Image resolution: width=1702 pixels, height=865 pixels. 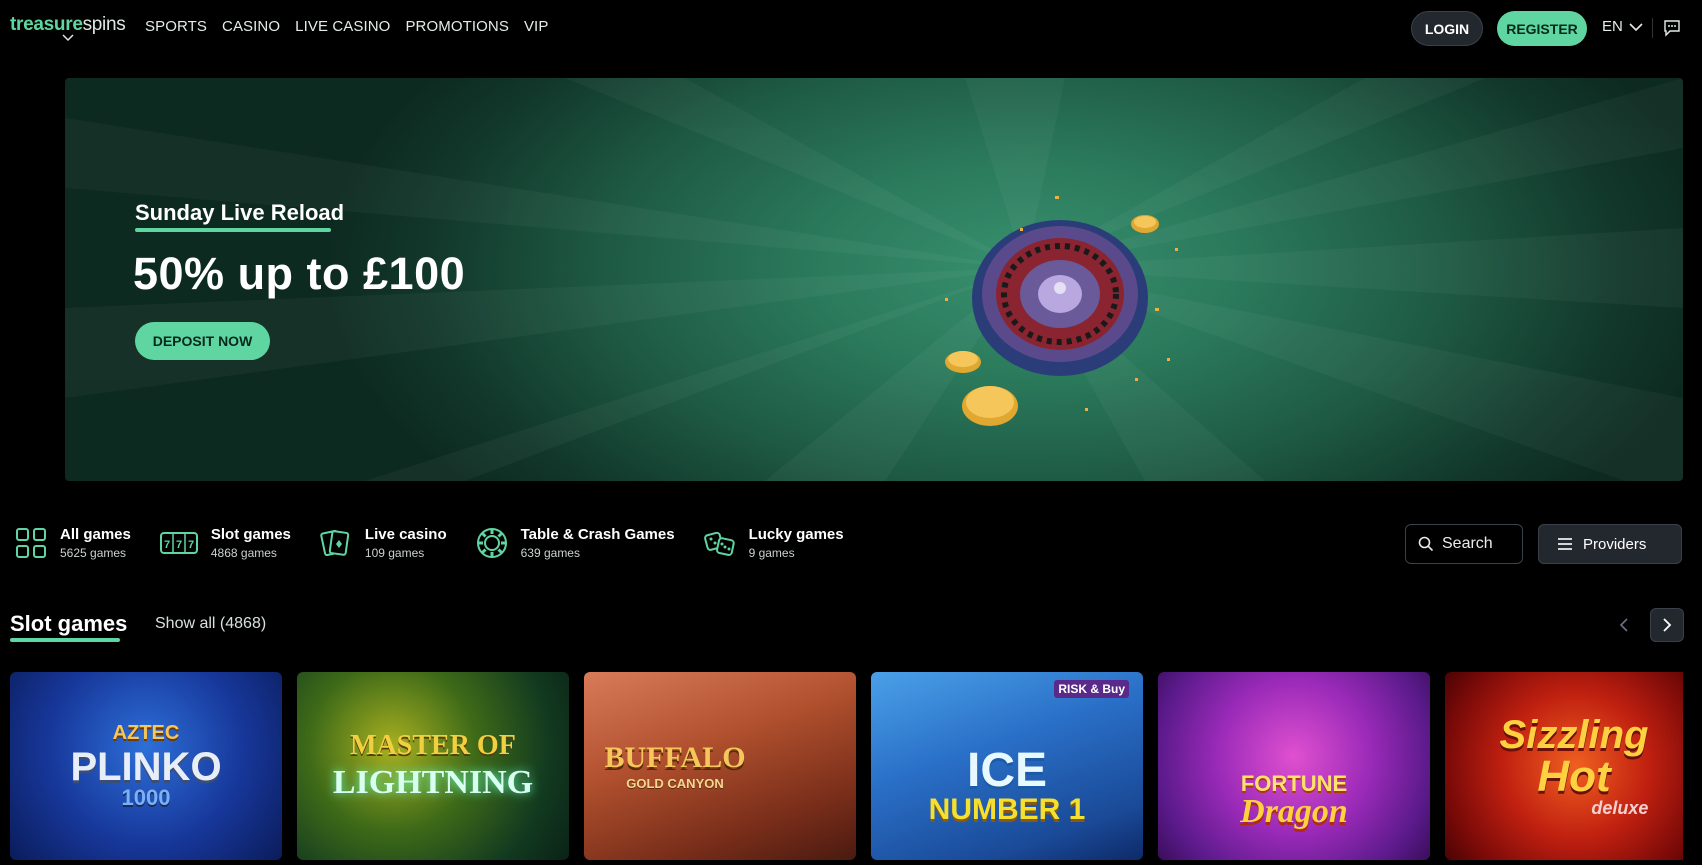 What do you see at coordinates (1091, 689) in the screenshot?
I see `game-tile-badge: RISK & Buy` at bounding box center [1091, 689].